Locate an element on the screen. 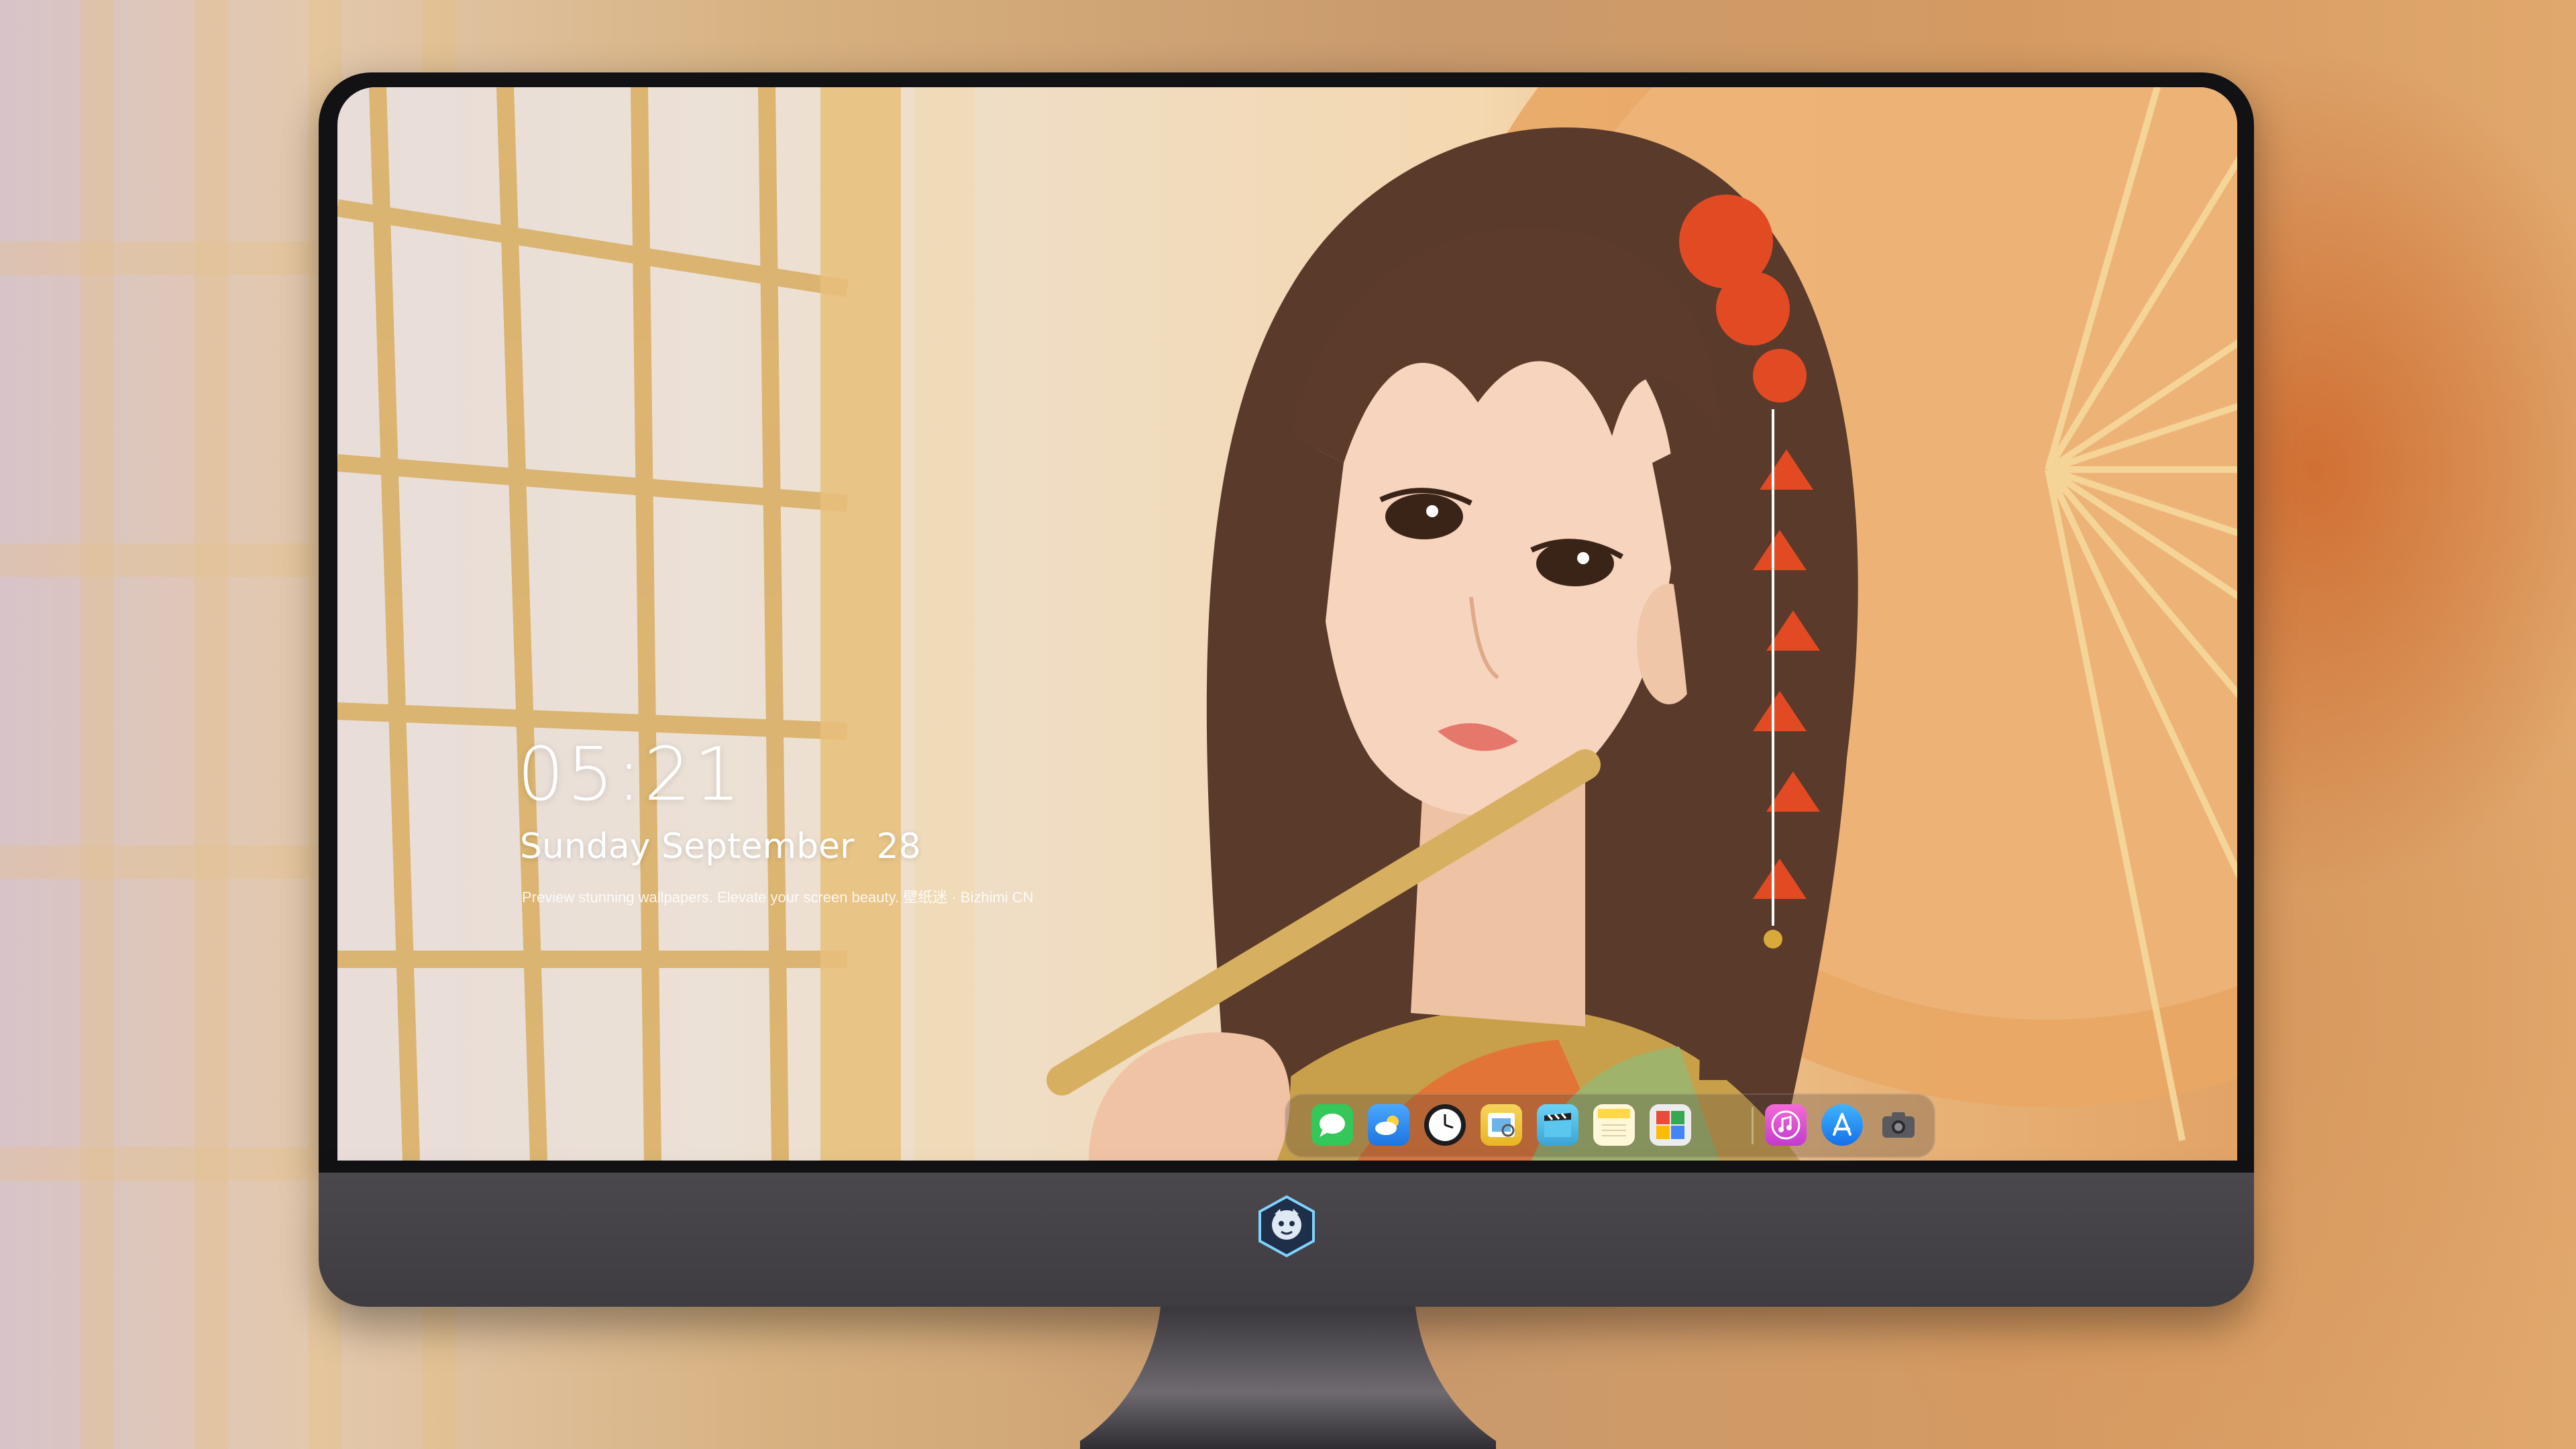  weather-icon is located at coordinates (1388, 1125).